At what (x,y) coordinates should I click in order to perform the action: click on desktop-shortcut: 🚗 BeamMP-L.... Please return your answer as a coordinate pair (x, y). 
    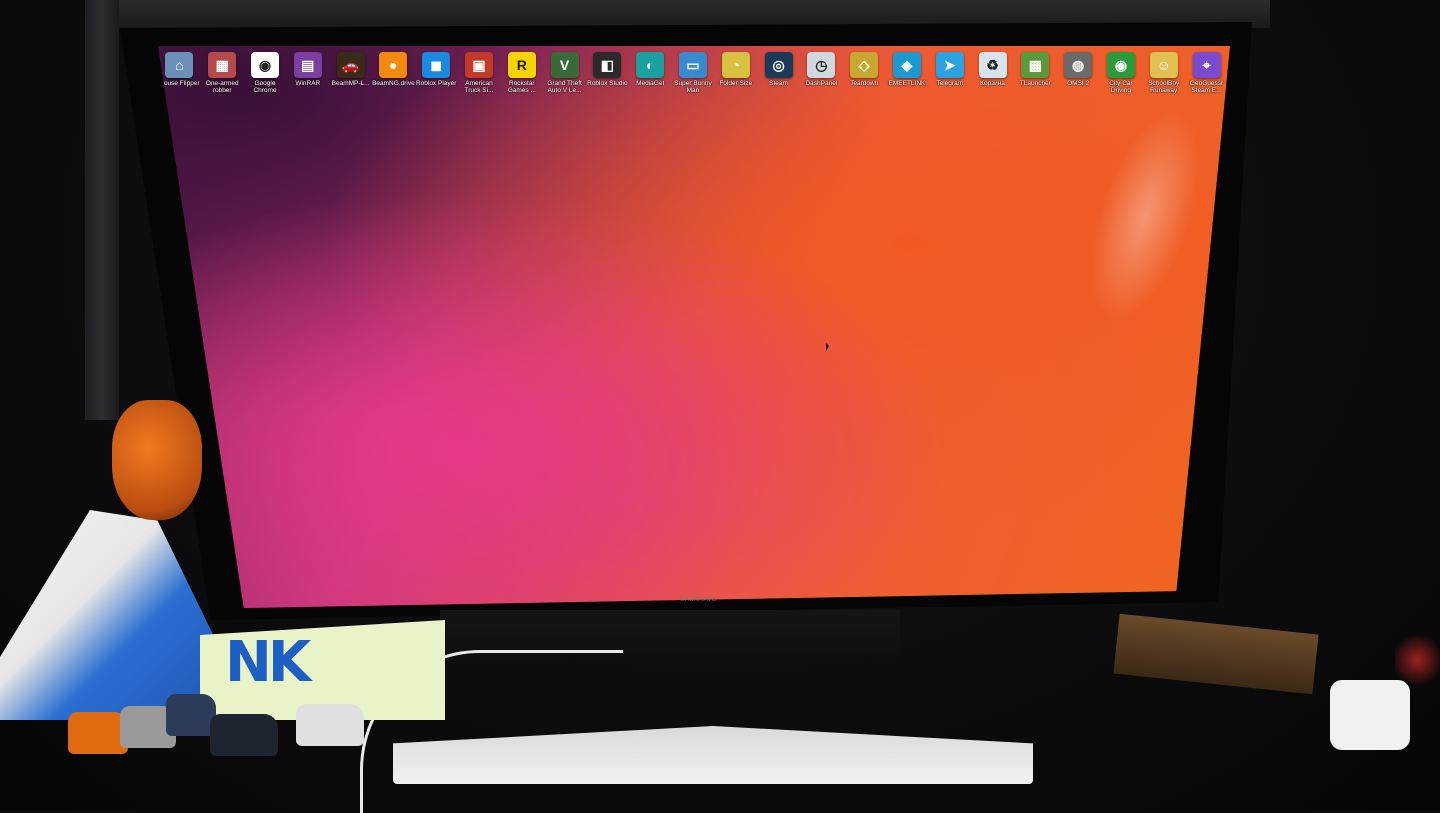
    Looking at the image, I should click on (350, 82).